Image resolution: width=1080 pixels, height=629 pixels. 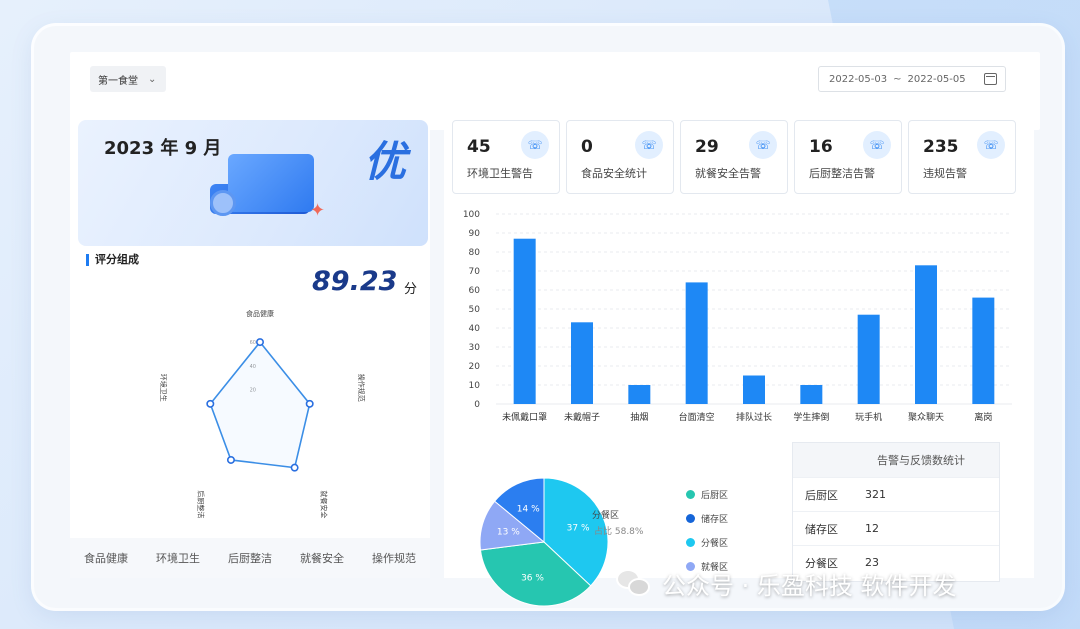 What do you see at coordinates (475, 329) in the screenshot?
I see `y-tick-label: 40` at bounding box center [475, 329].